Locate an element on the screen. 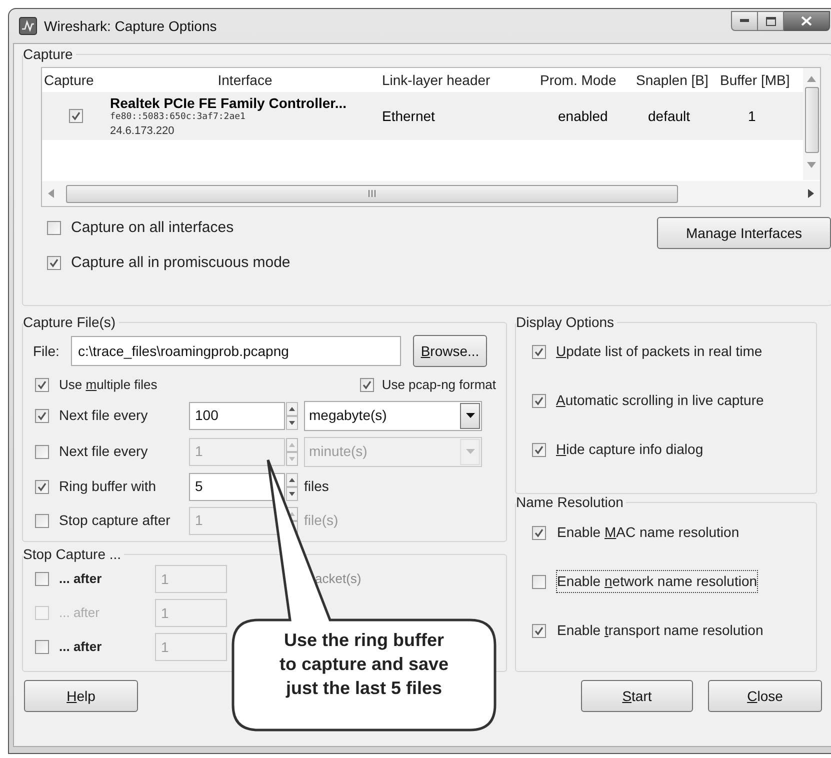 The image size is (831, 758). checkbox-label: Use multiple files is located at coordinates (108, 384).